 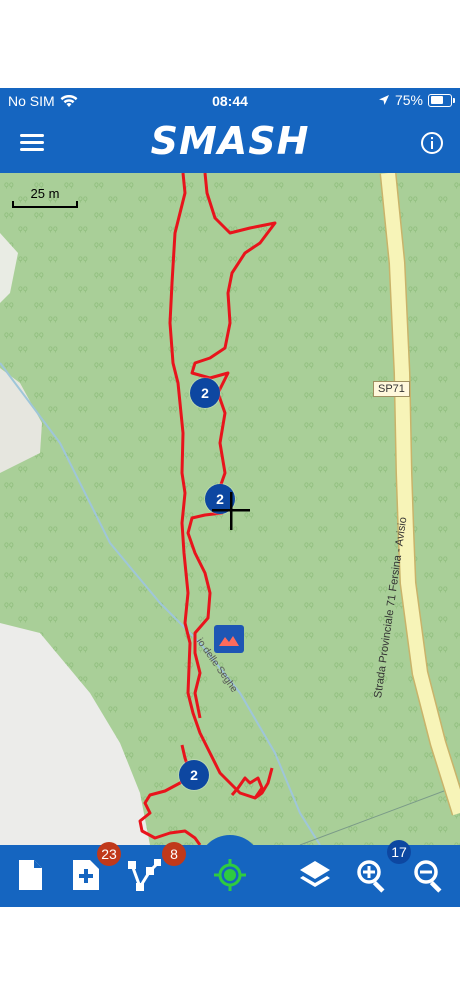 I want to click on location-arrow-icon, so click(x=383, y=100).